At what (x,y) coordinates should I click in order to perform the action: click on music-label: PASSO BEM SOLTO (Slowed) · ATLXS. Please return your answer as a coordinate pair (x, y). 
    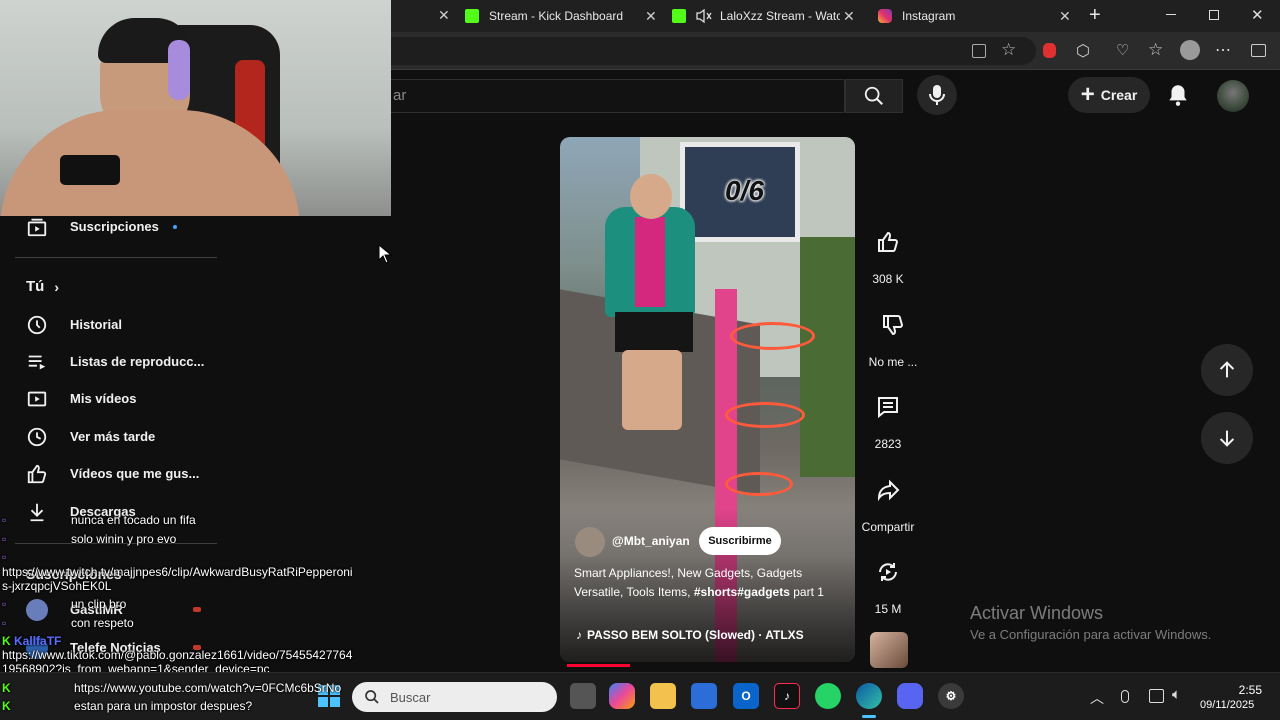
    Looking at the image, I should click on (695, 635).